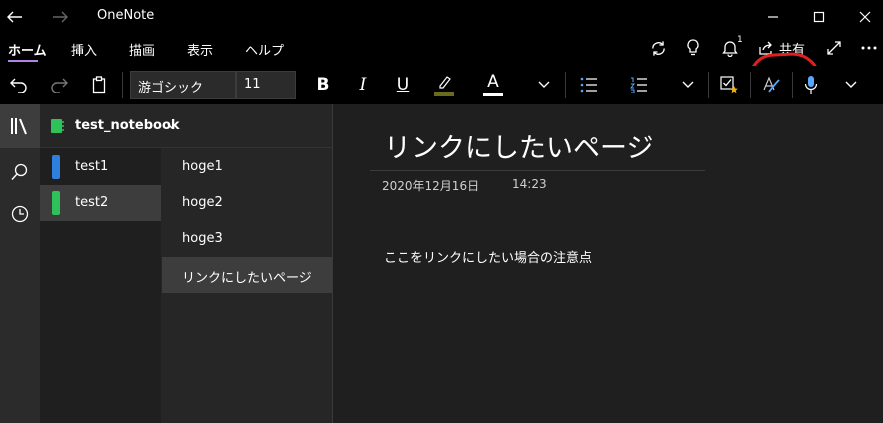 This screenshot has height=423, width=883. I want to click on section-label: test2, so click(92, 202).